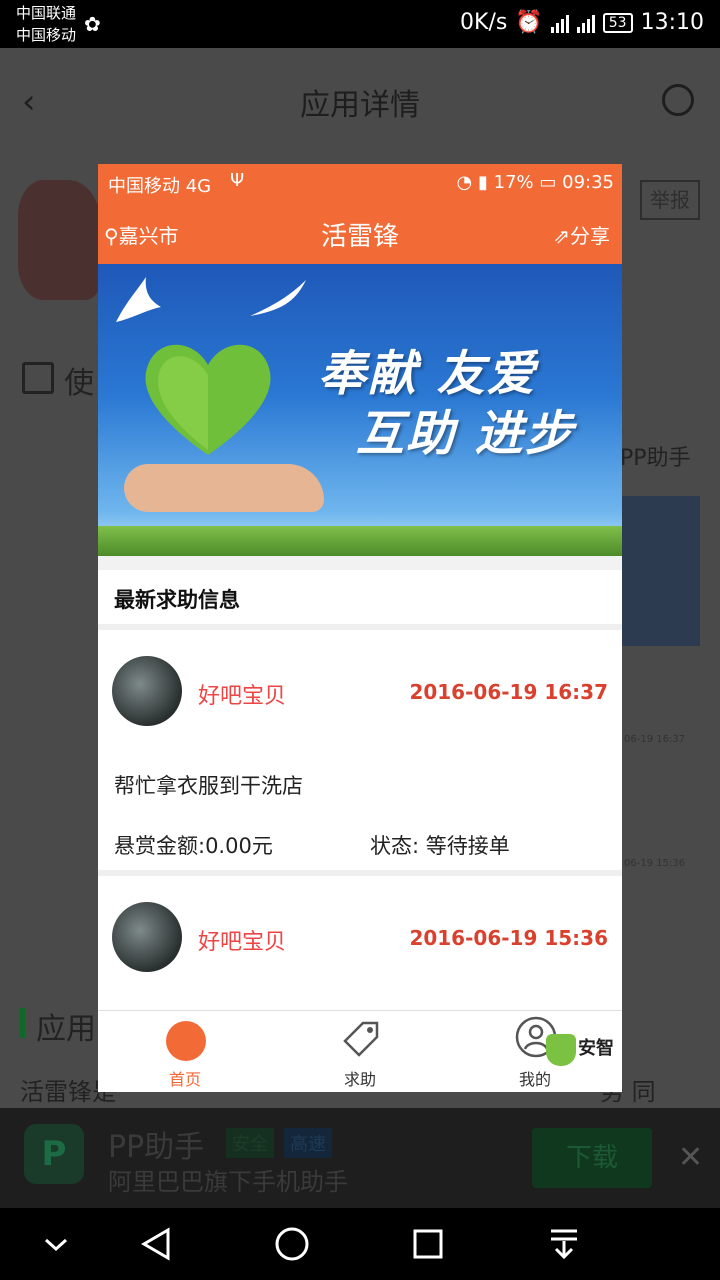 The image size is (720, 1280). What do you see at coordinates (186, 1041) in the screenshot?
I see `home-icon` at bounding box center [186, 1041].